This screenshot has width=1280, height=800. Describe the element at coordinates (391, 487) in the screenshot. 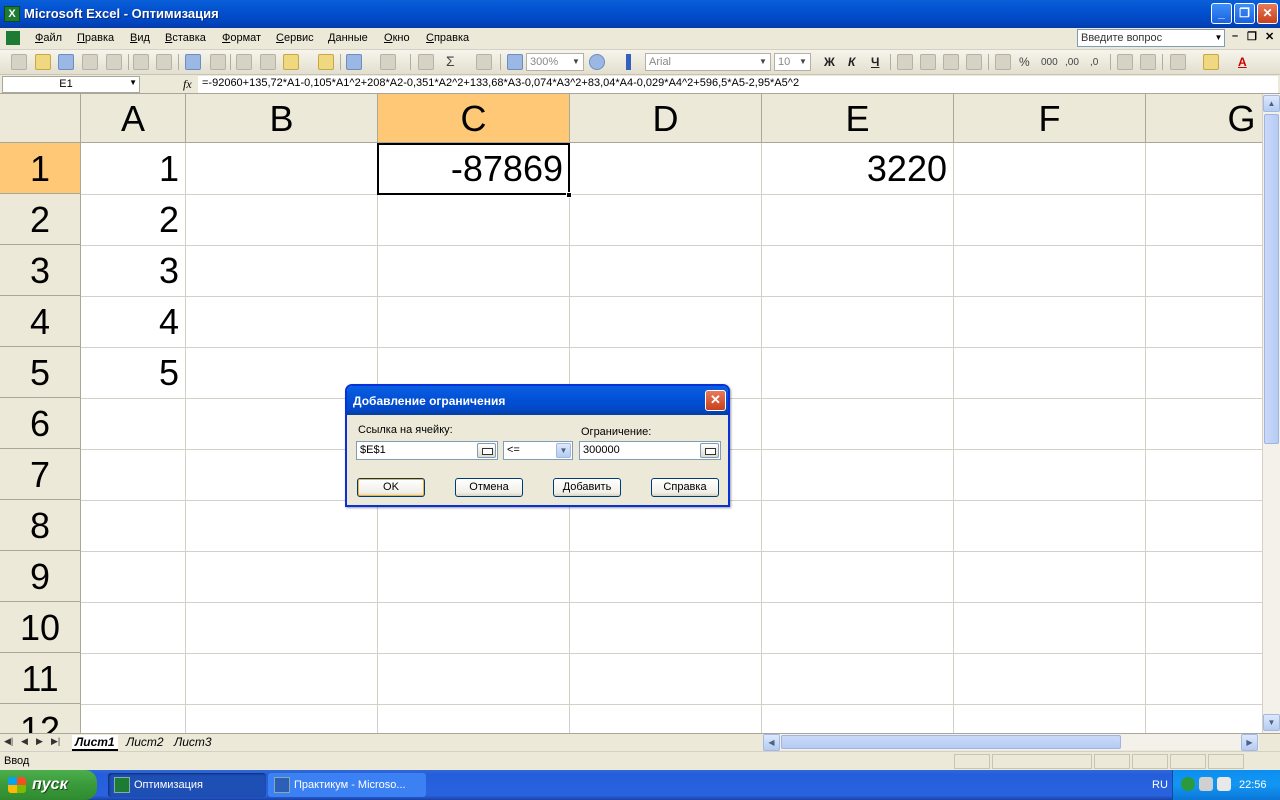

I see `ok-button: OK` at that location.